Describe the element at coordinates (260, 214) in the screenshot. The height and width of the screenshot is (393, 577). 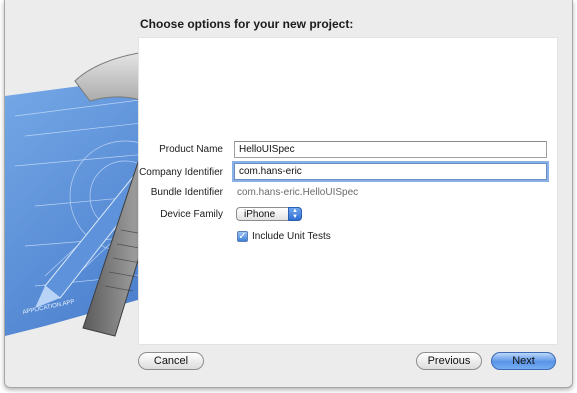
I see `device-family-value: iPhone` at that location.